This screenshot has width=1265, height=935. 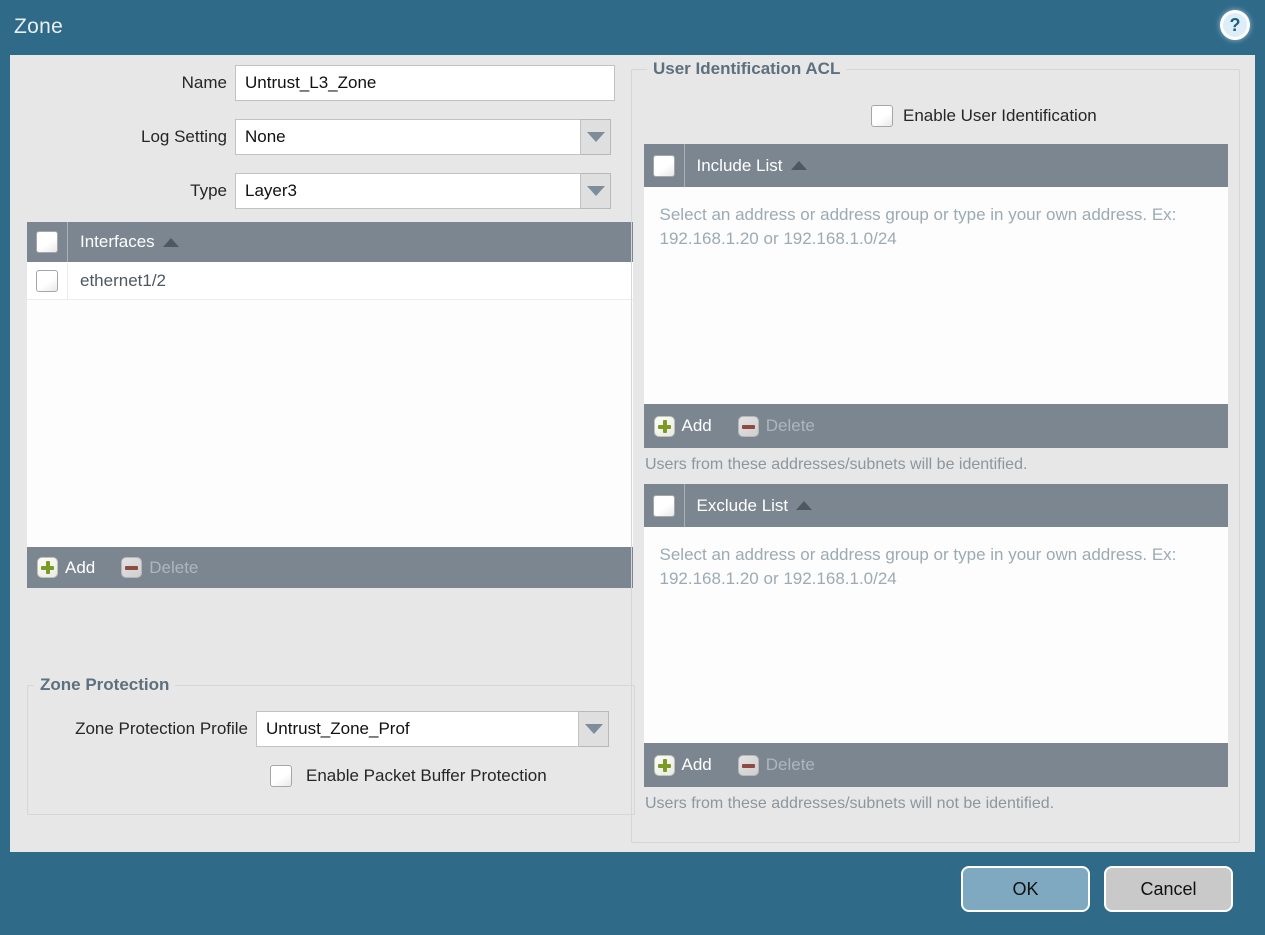 What do you see at coordinates (776, 426) in the screenshot?
I see `include-delete-button: Delete` at bounding box center [776, 426].